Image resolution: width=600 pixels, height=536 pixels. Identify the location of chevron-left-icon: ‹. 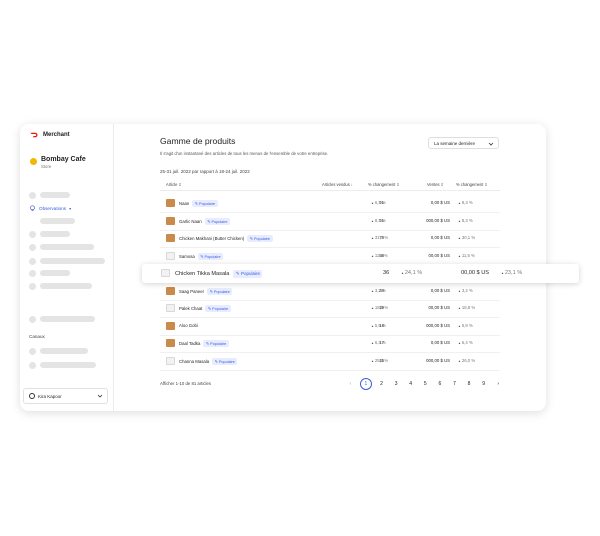
(350, 384).